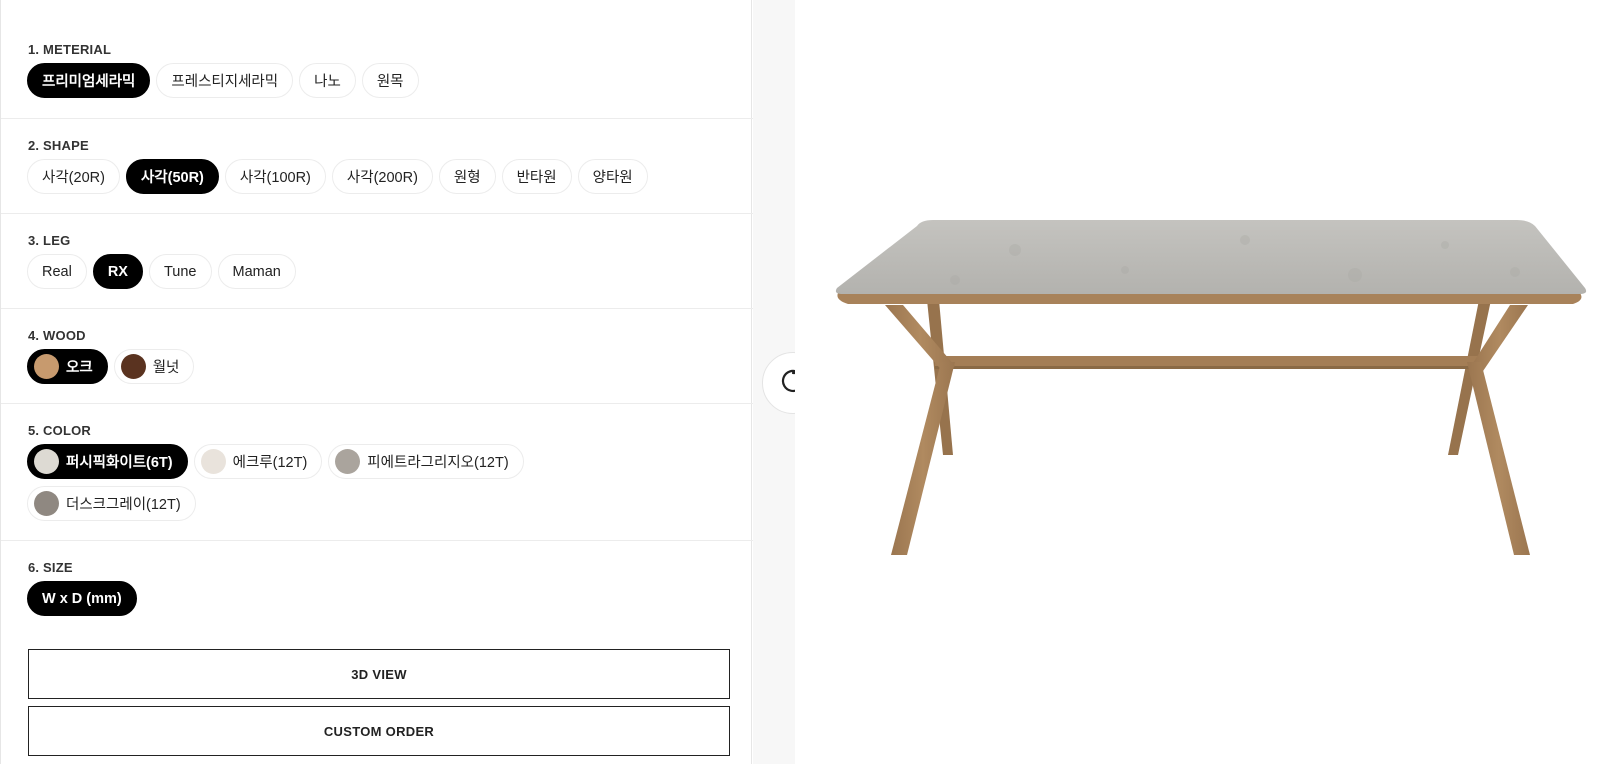 Image resolution: width=1613 pixels, height=764 pixels. Describe the element at coordinates (379, 731) in the screenshot. I see `custom-order-button: CUSTOM ORDER` at that location.